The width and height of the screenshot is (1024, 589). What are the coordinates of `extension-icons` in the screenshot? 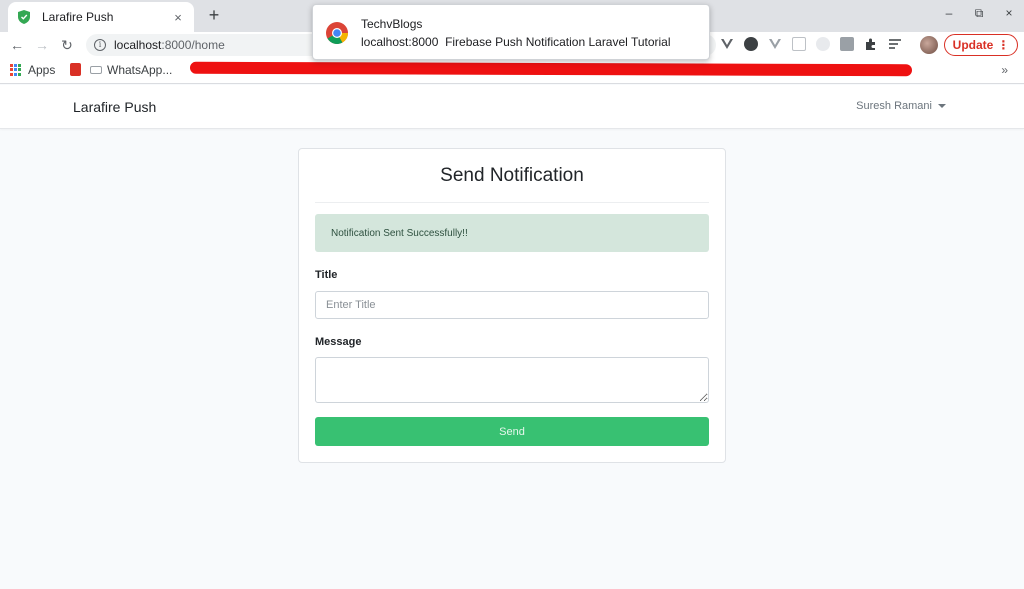 It's located at (811, 44).